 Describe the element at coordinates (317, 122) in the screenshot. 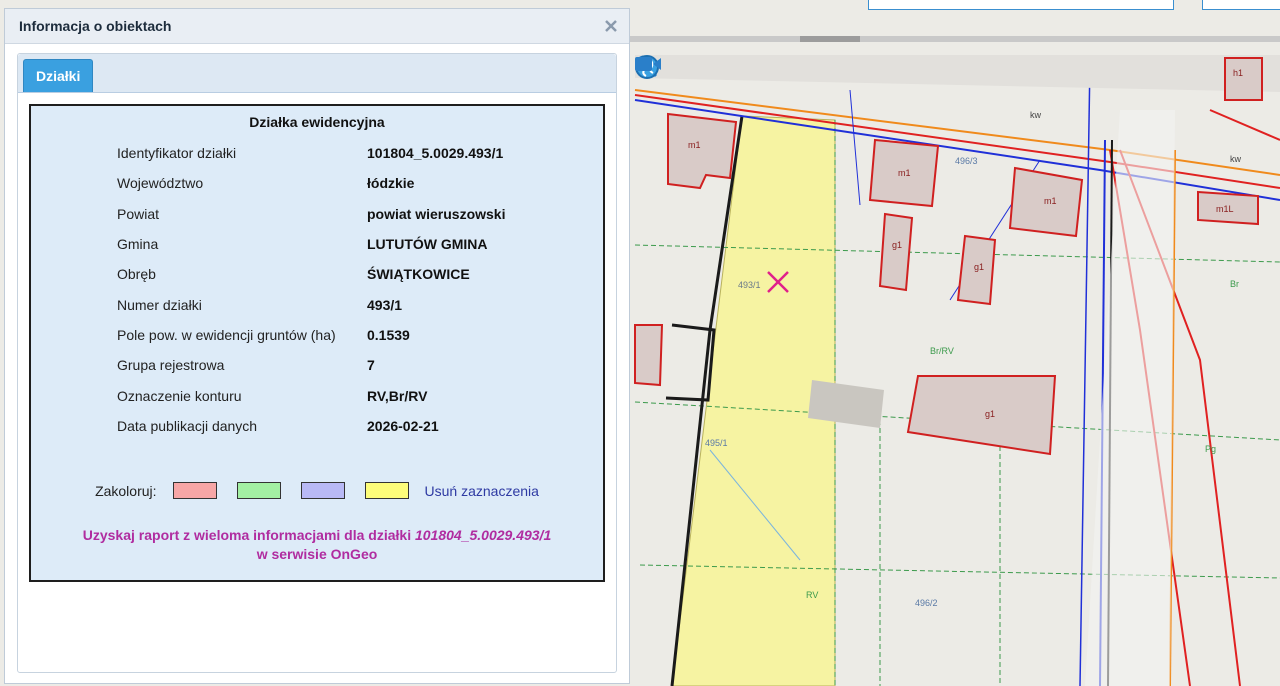

I see `parcel-info-heading: Działka ewidencyjna` at that location.